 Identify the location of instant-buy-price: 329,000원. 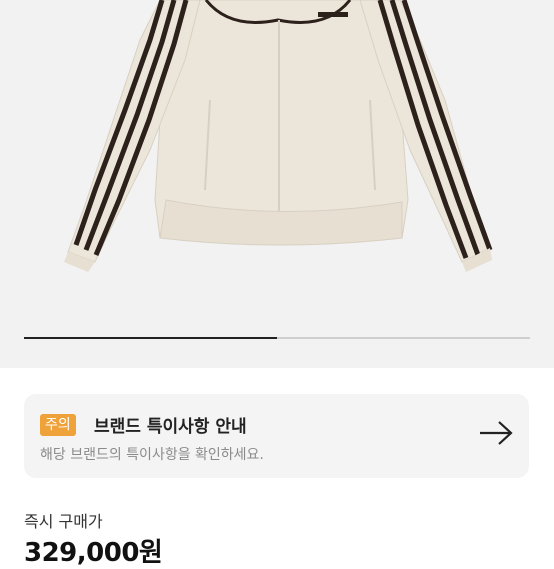
(93, 553).